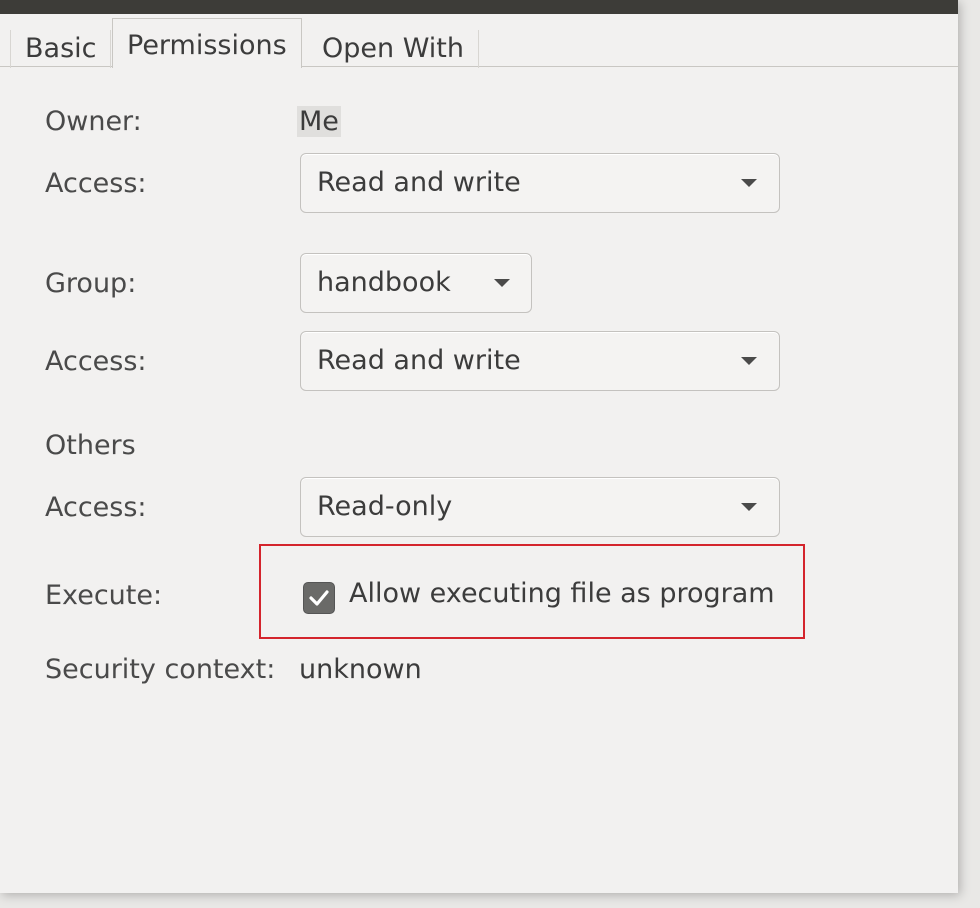 This screenshot has height=908, width=980. Describe the element at coordinates (384, 282) in the screenshot. I see `group-value: handbook` at that location.